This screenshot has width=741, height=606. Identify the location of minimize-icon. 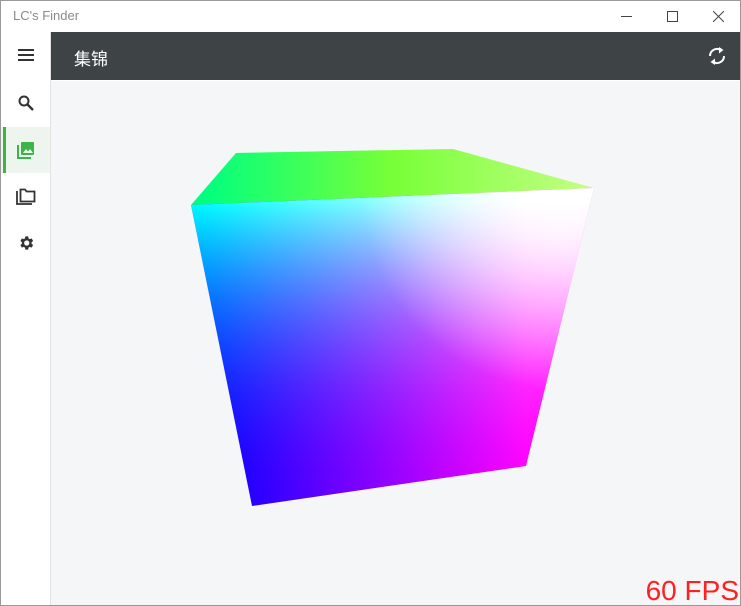
(626, 16).